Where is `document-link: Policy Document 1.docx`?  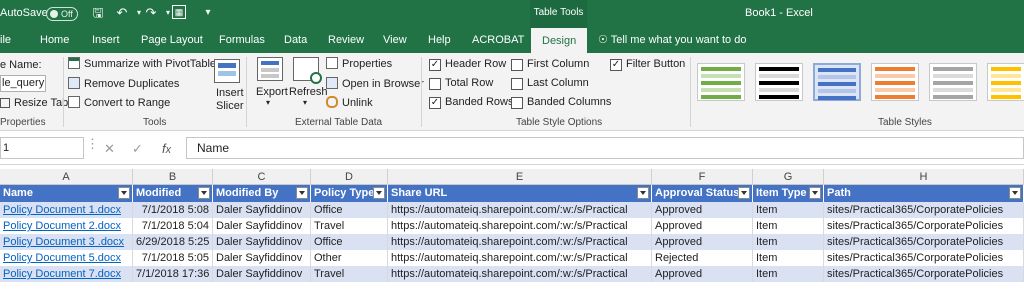
document-link: Policy Document 1.docx is located at coordinates (66, 210).